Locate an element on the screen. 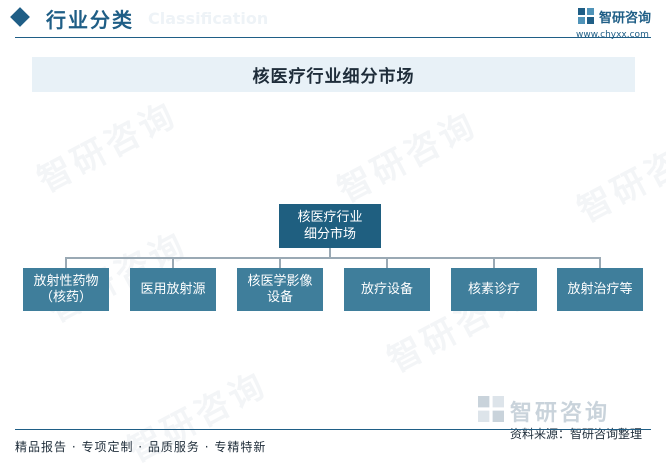 The image size is (666, 472). diagram-title: 核医疗行业细分市场 is located at coordinates (333, 77).